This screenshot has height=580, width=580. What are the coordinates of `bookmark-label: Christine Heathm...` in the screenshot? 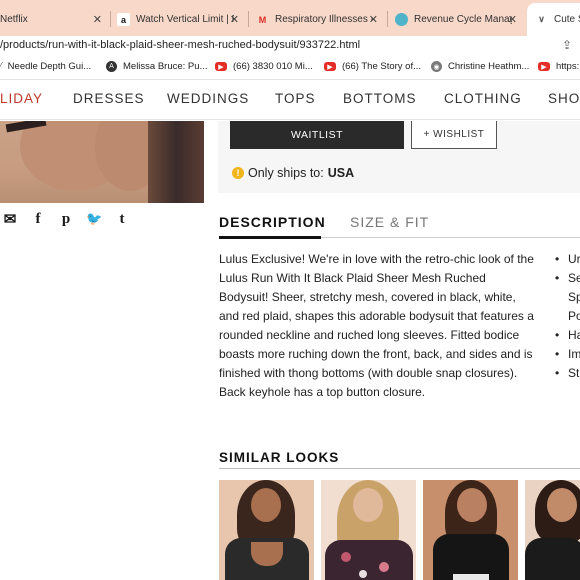 It's located at (489, 66).